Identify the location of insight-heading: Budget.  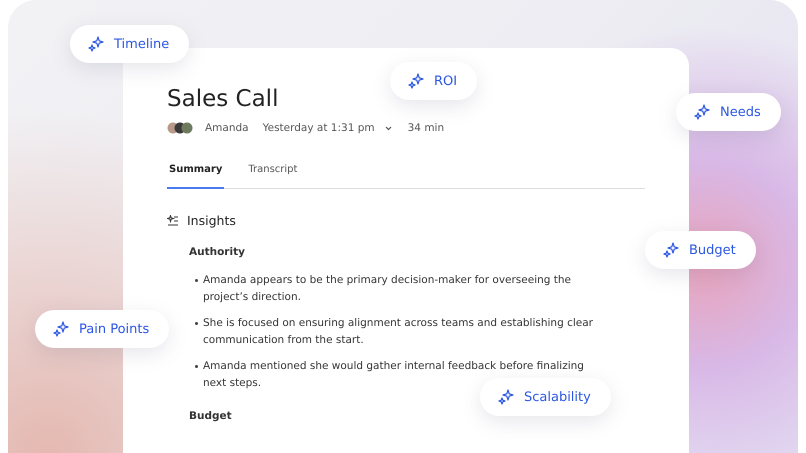
(211, 416).